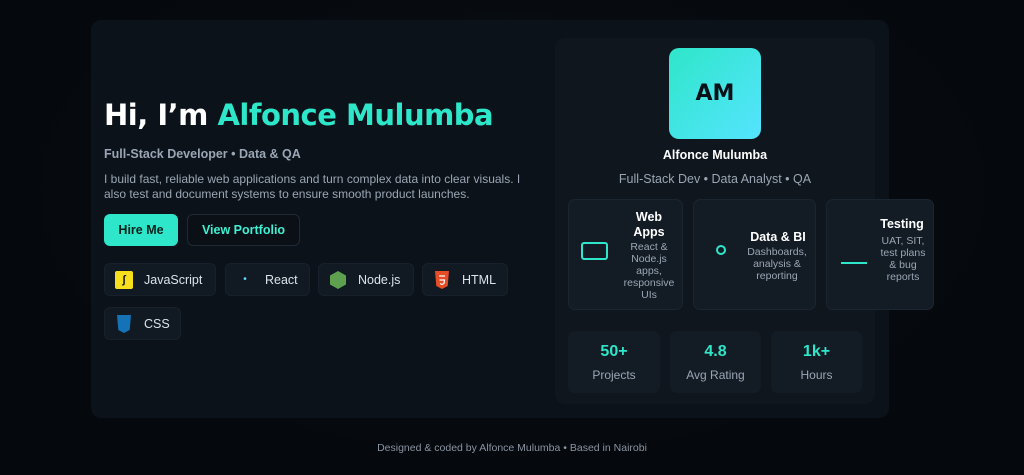 Image resolution: width=1024 pixels, height=475 pixels. I want to click on monitor-icon, so click(594, 251).